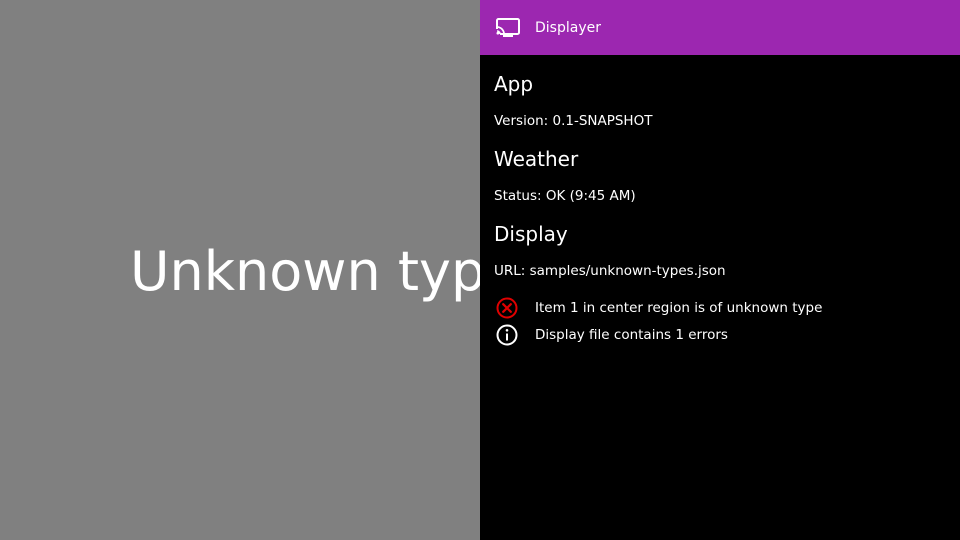 The width and height of the screenshot is (960, 540). Describe the element at coordinates (508, 28) in the screenshot. I see `cast-icon` at that location.